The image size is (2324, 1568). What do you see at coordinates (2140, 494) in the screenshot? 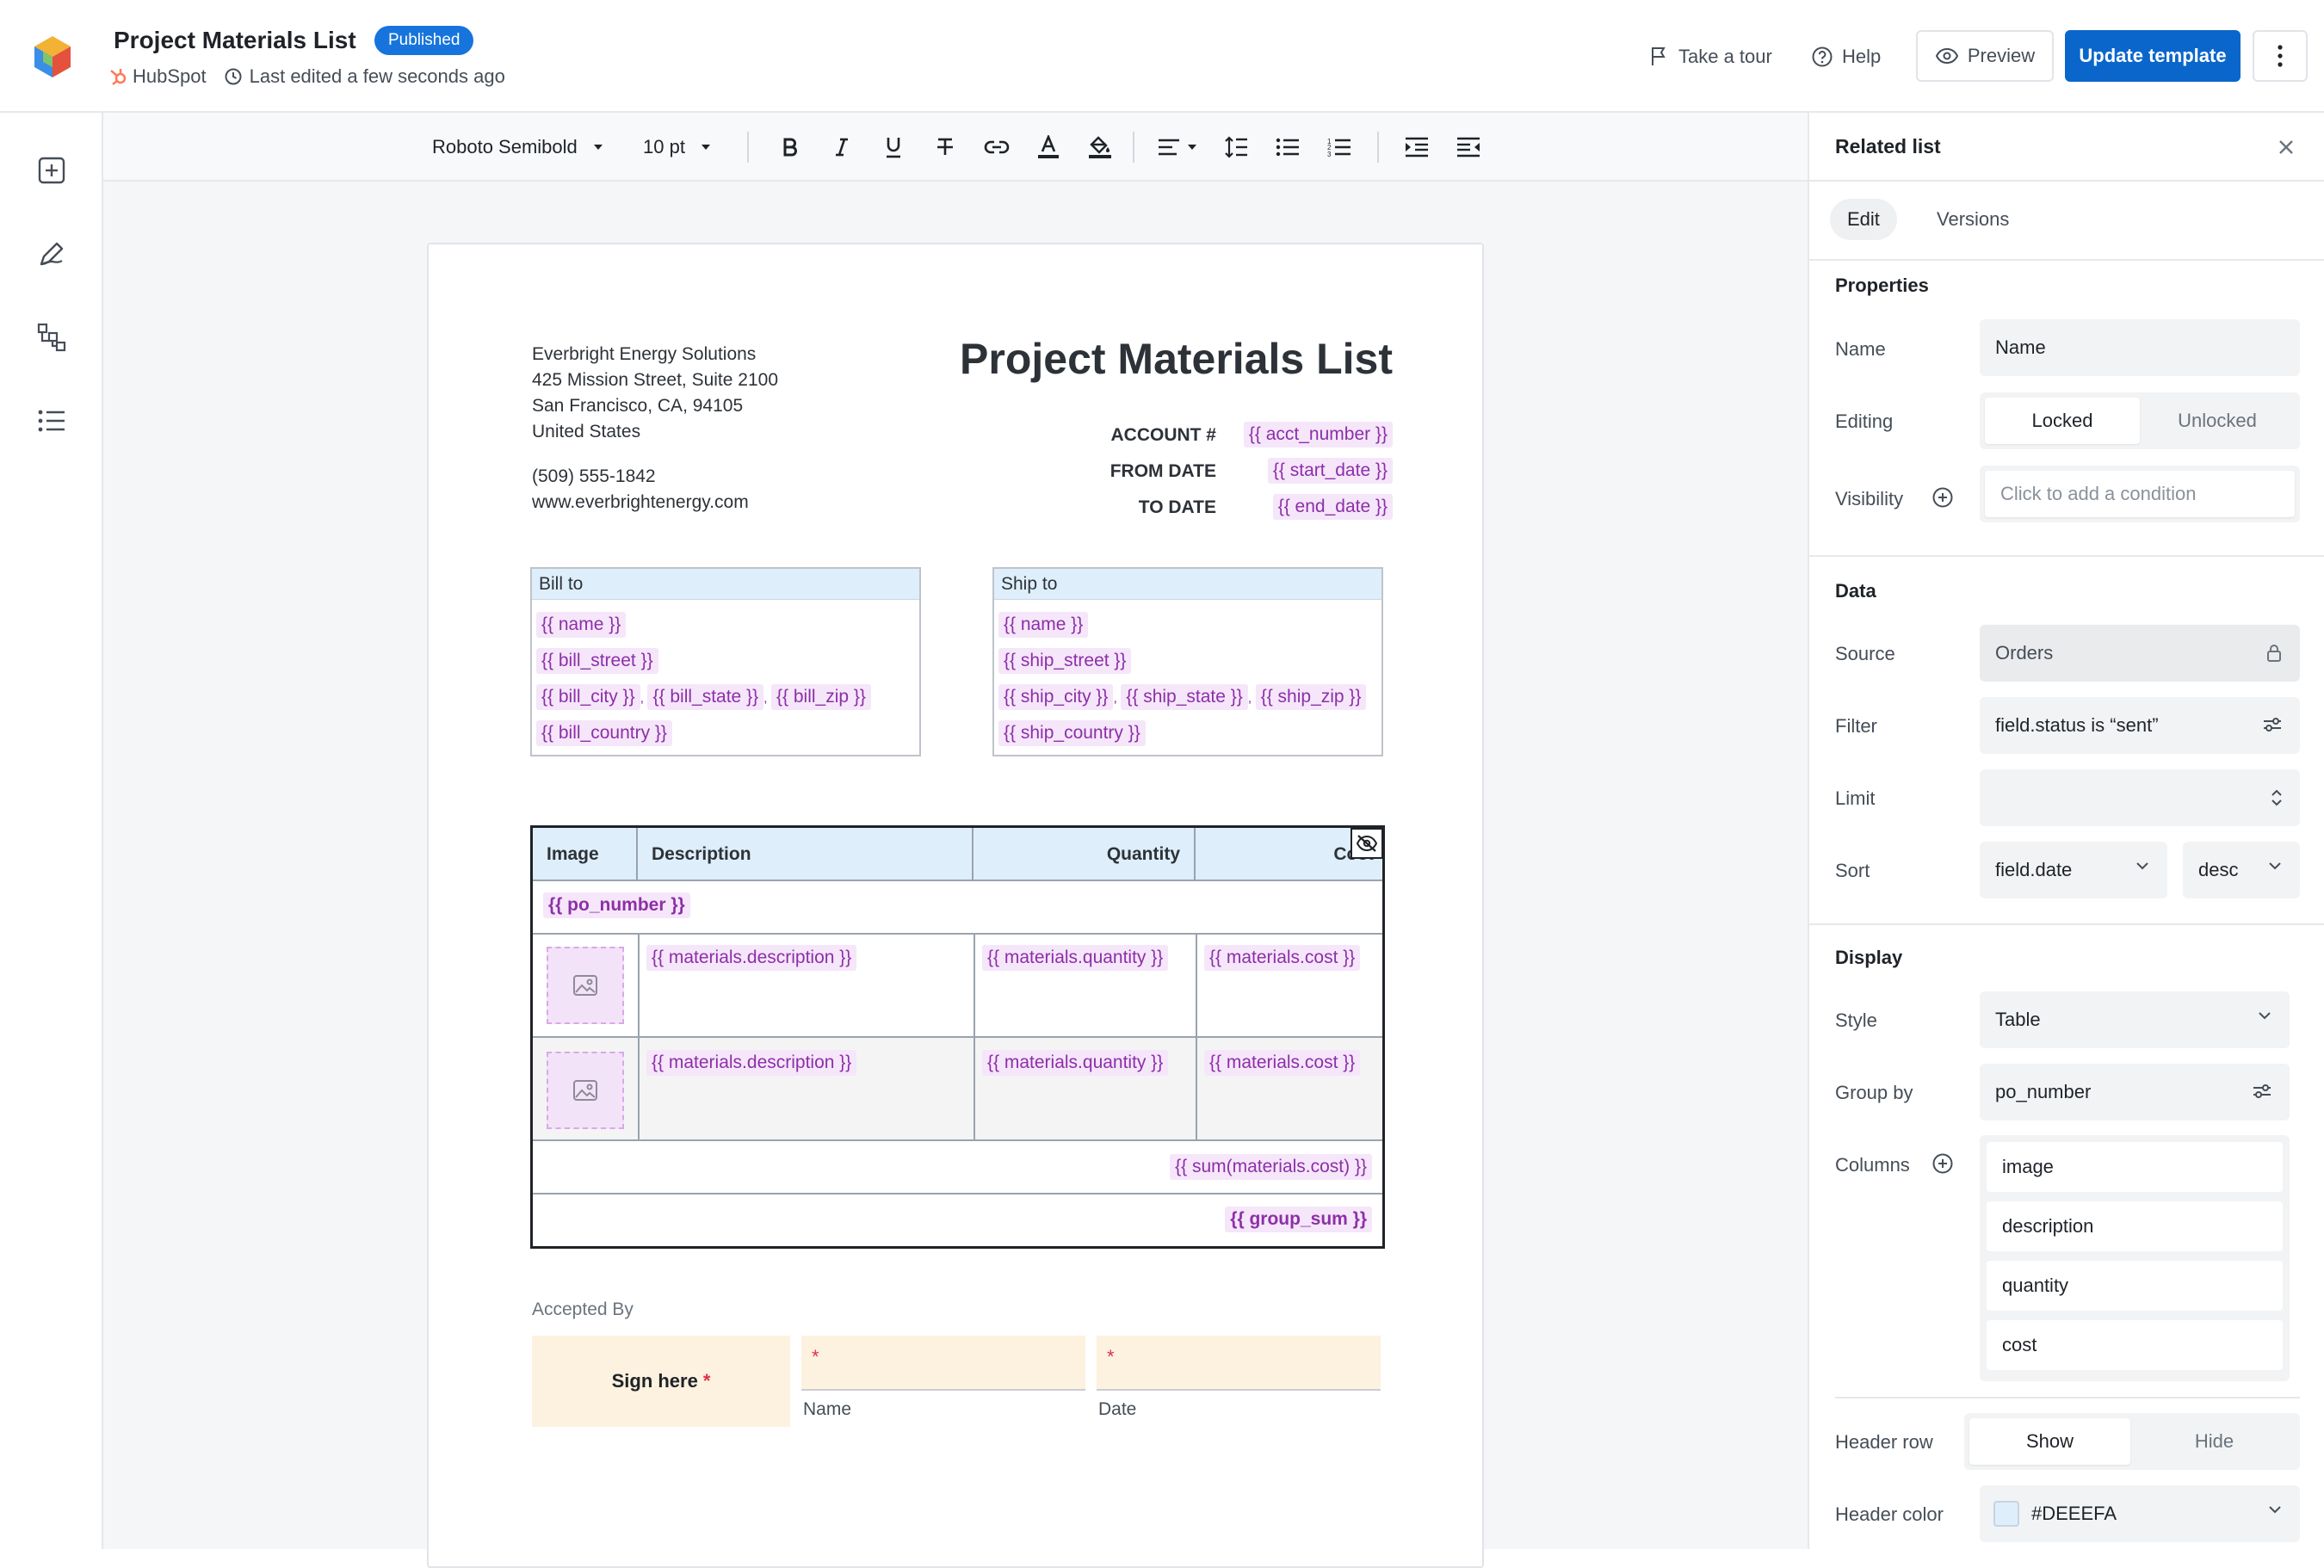
I see `visibility-condition-input: Click to add a condition` at bounding box center [2140, 494].